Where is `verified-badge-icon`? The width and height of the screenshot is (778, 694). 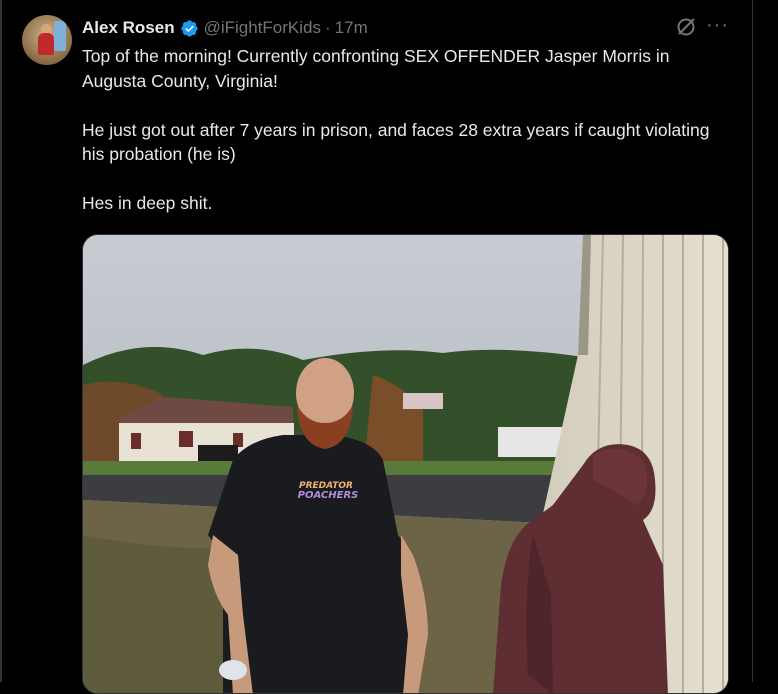 verified-badge-icon is located at coordinates (189, 28).